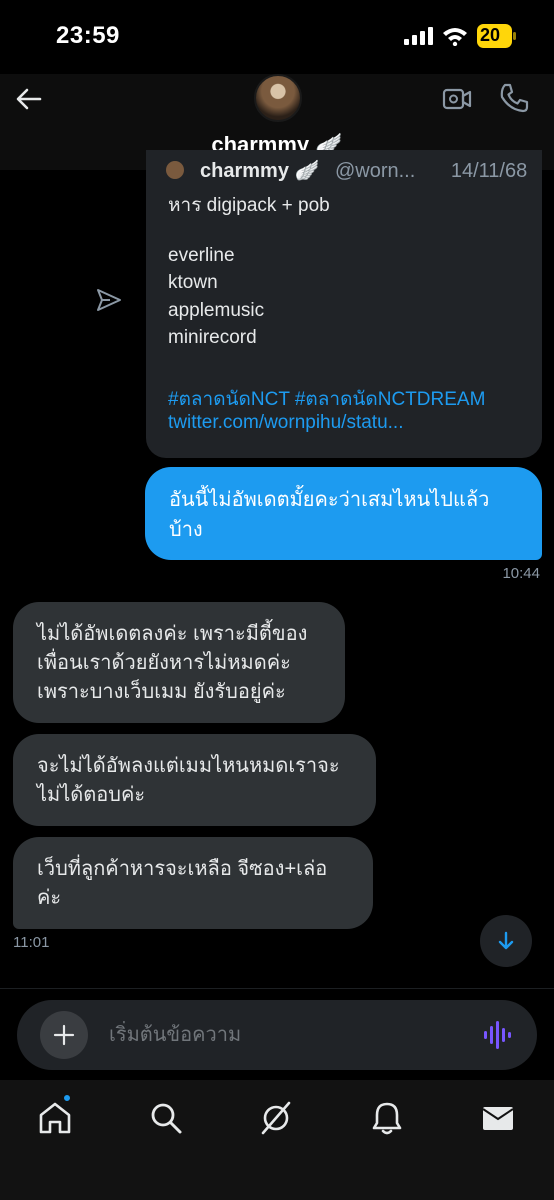 Image resolution: width=554 pixels, height=1200 pixels. Describe the element at coordinates (343, 513) in the screenshot. I see `outgoing-message: อันนี้ไม่อัพเดตมั้ยคะว่าเสมไหนไปแล้วบ้าง` at that location.